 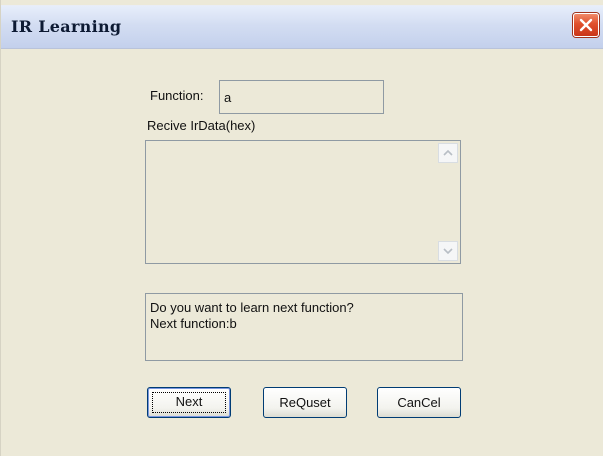 I want to click on close-button, so click(x=586, y=25).